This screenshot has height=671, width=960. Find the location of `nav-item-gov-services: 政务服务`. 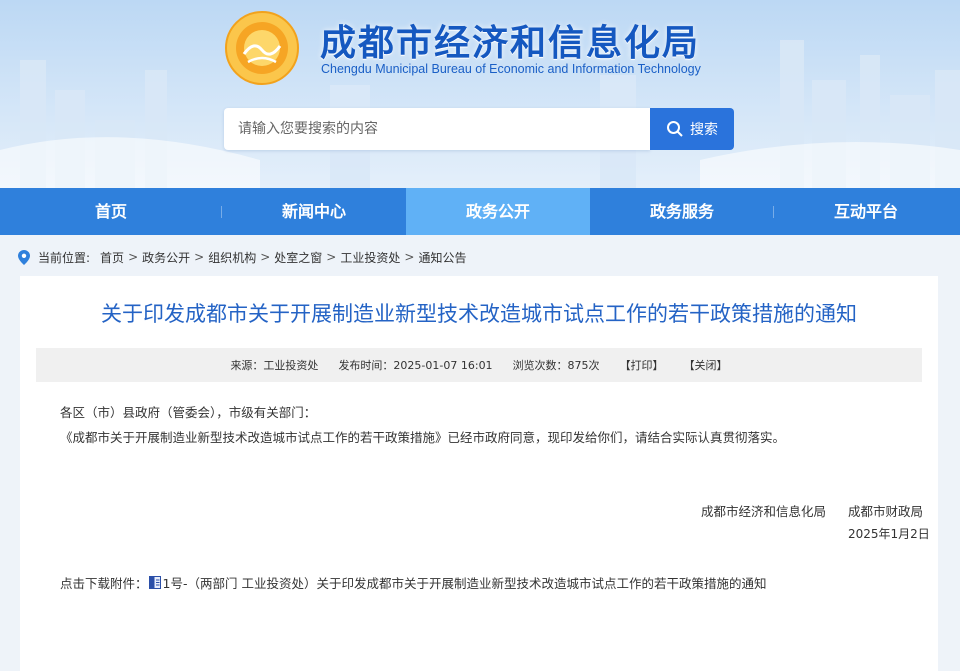

nav-item-gov-services: 政务服务 is located at coordinates (682, 211).